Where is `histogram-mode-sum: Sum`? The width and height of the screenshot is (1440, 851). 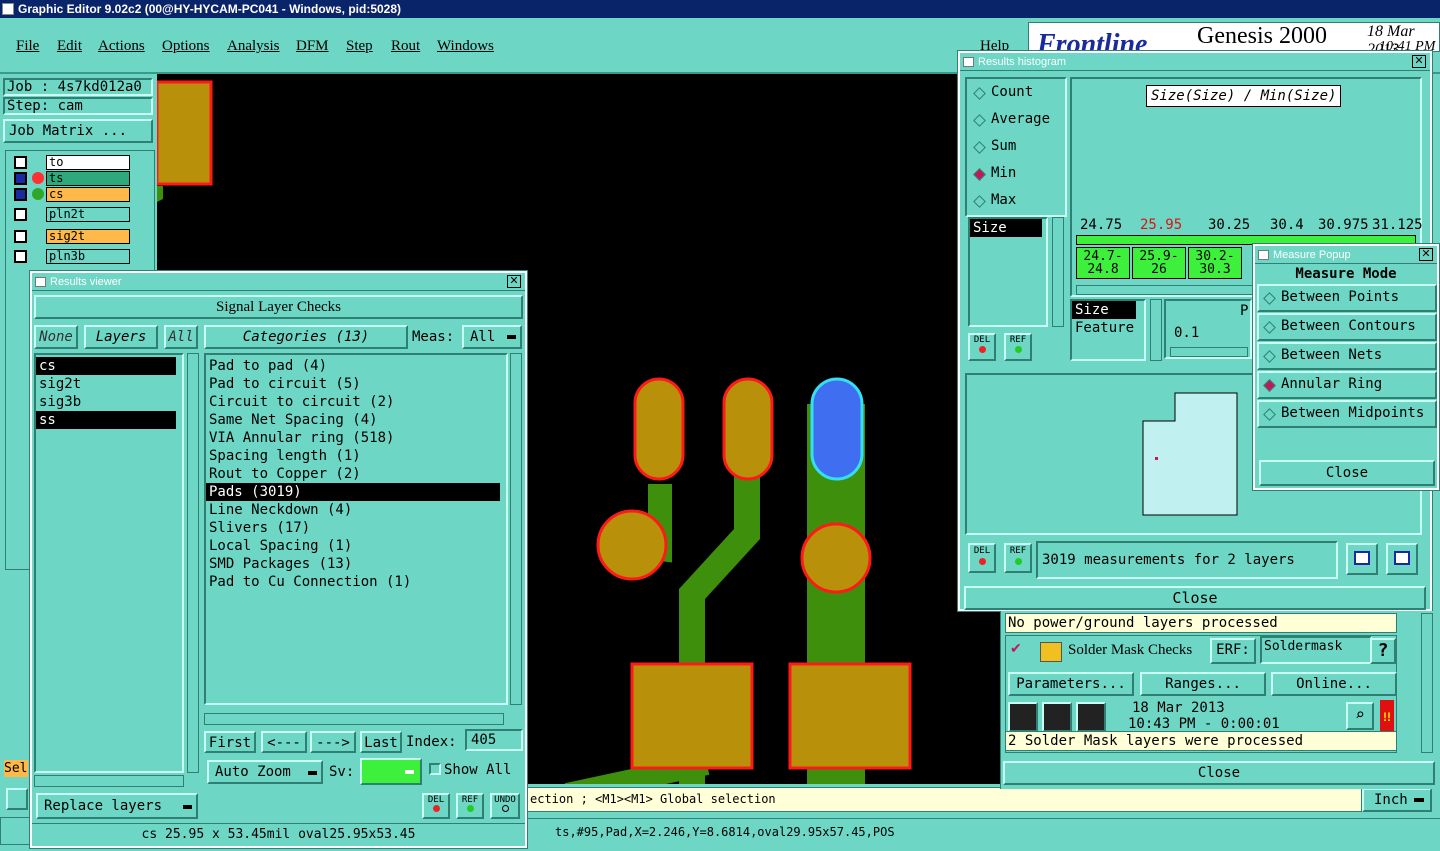 histogram-mode-sum: Sum is located at coordinates (1019, 148).